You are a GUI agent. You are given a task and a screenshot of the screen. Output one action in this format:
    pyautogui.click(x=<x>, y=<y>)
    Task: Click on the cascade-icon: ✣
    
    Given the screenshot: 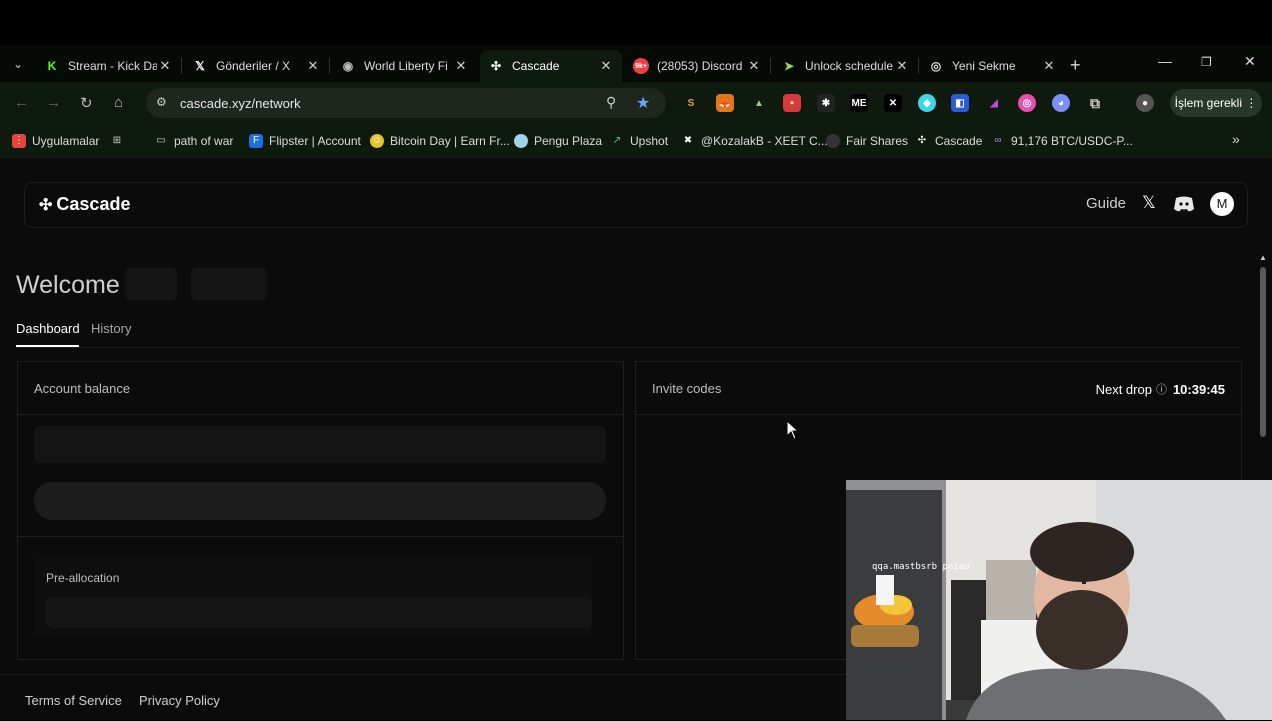 What is the action you would take?
    pyautogui.click(x=922, y=140)
    